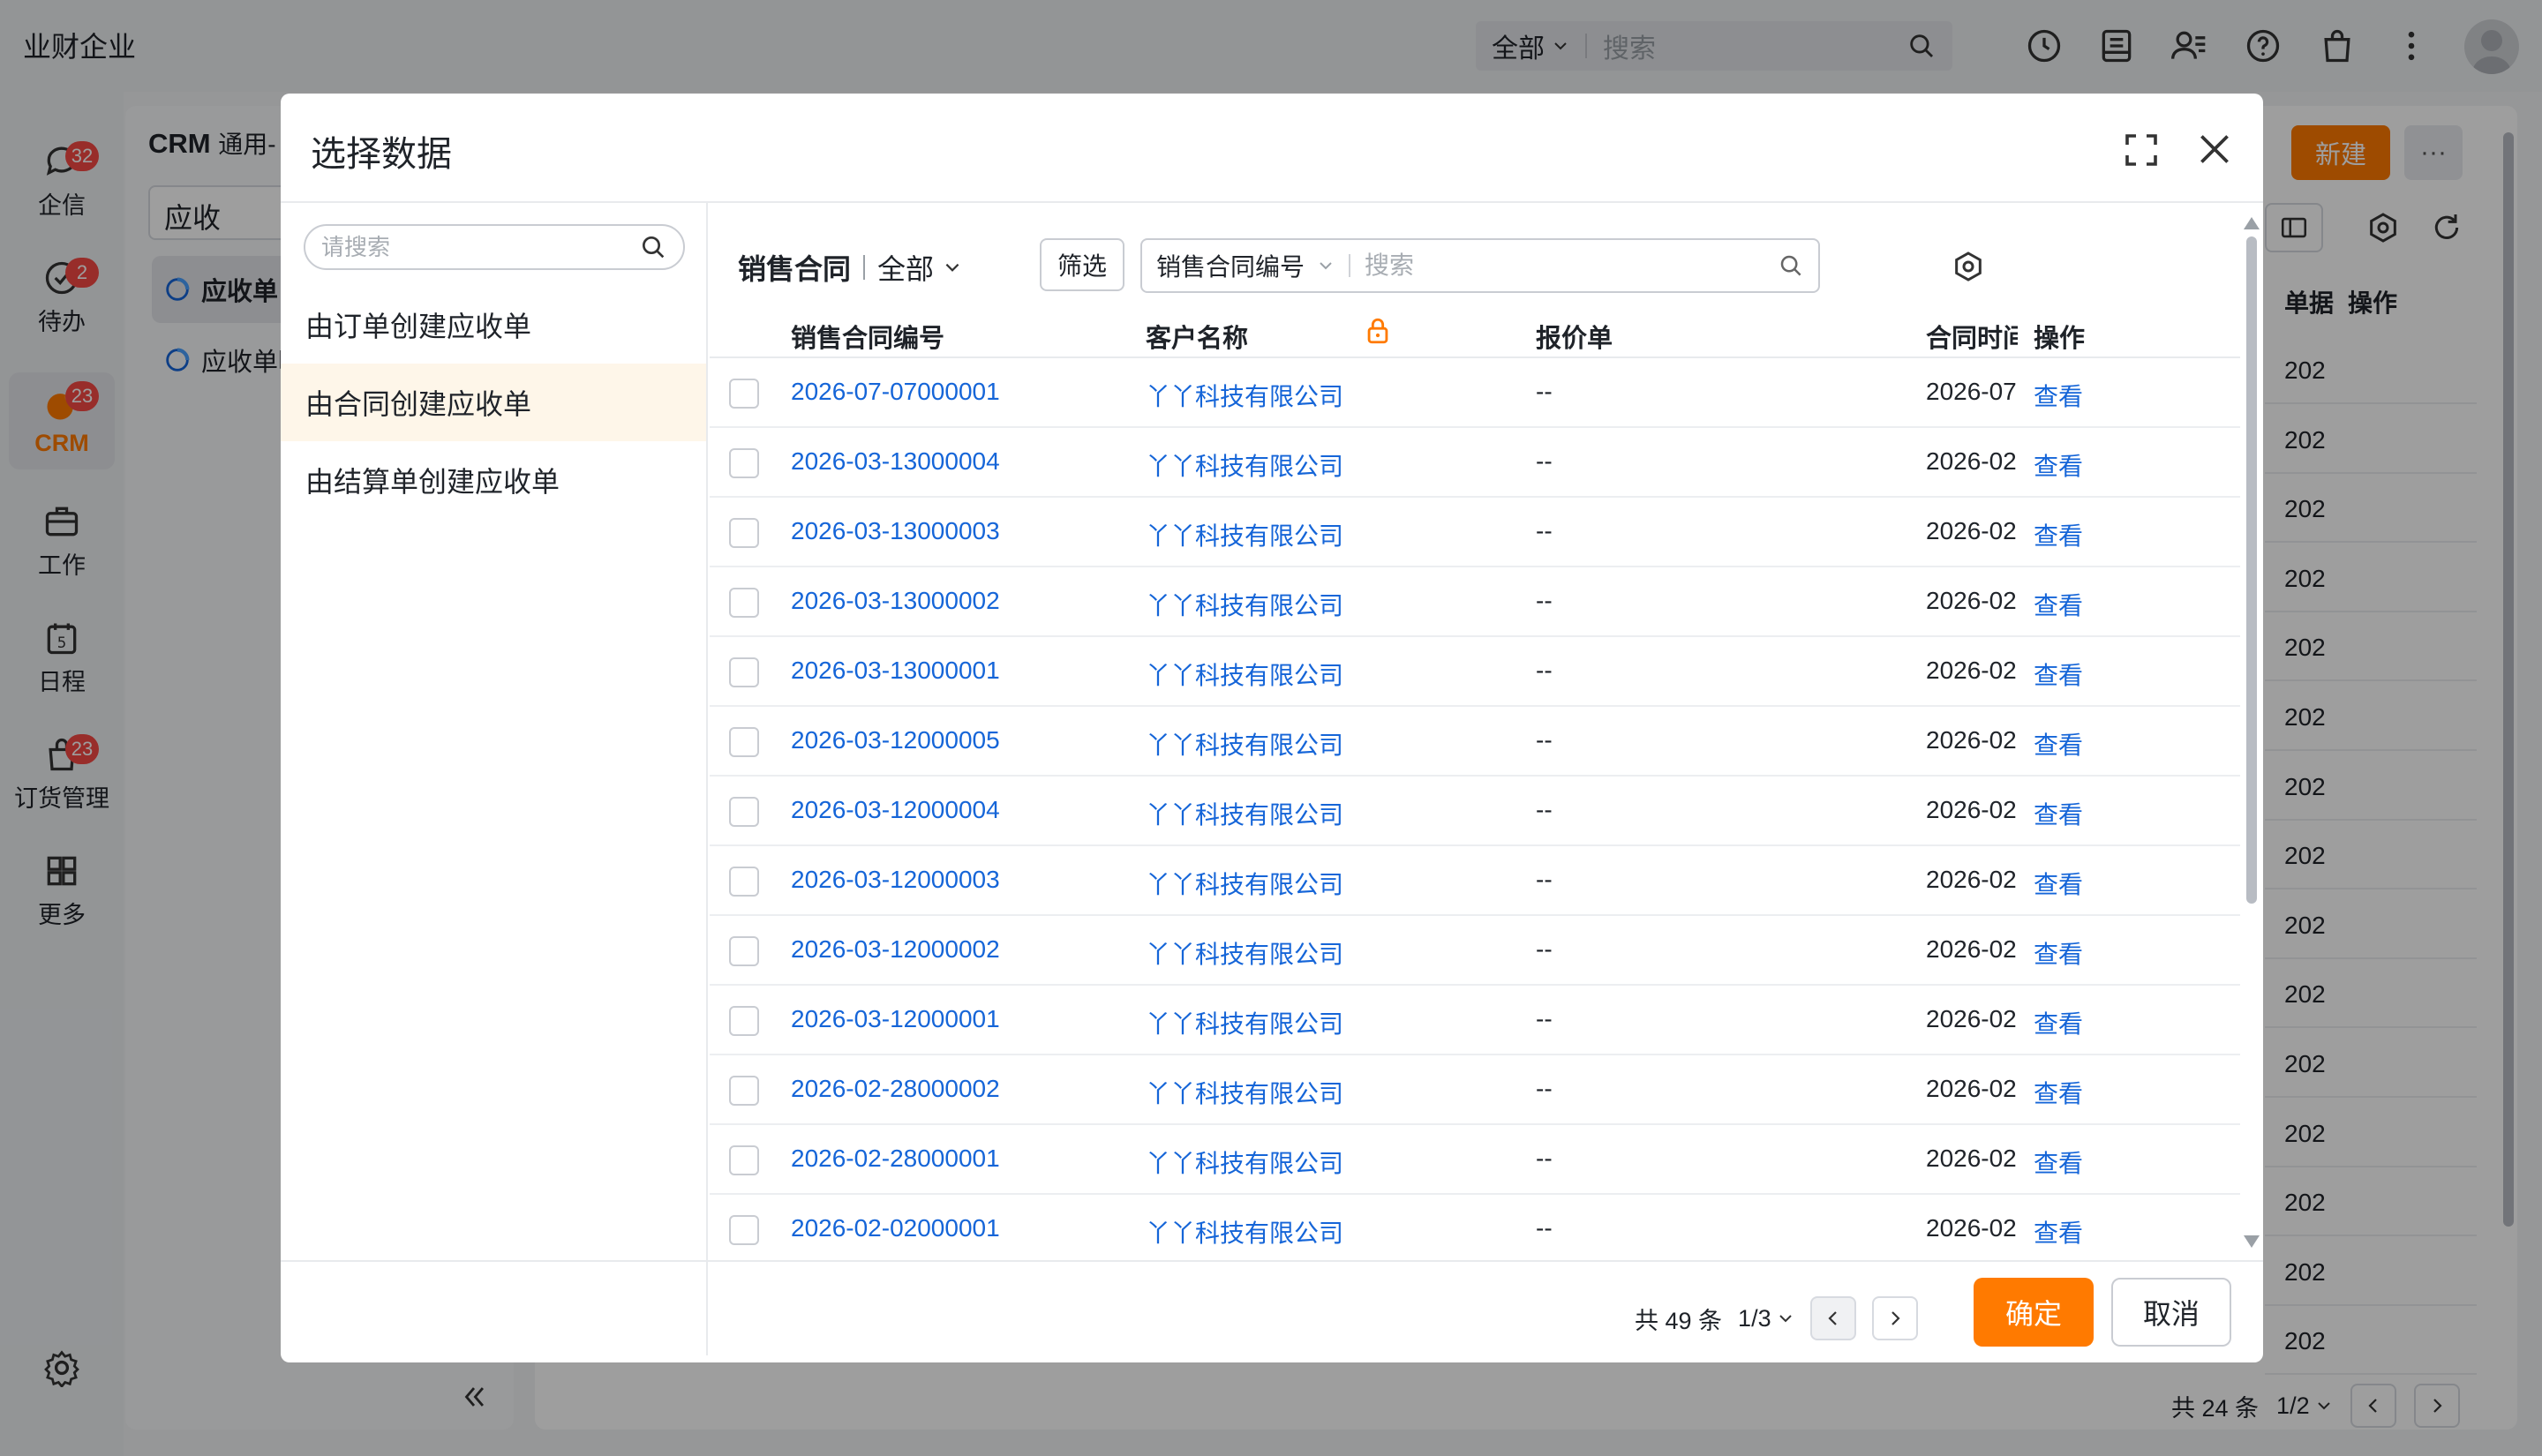 Image resolution: width=2542 pixels, height=1456 pixels. I want to click on table-row: 2026-03-13000001 丫丫科技有限公司 -- 2026-02 查看, so click(1475, 672).